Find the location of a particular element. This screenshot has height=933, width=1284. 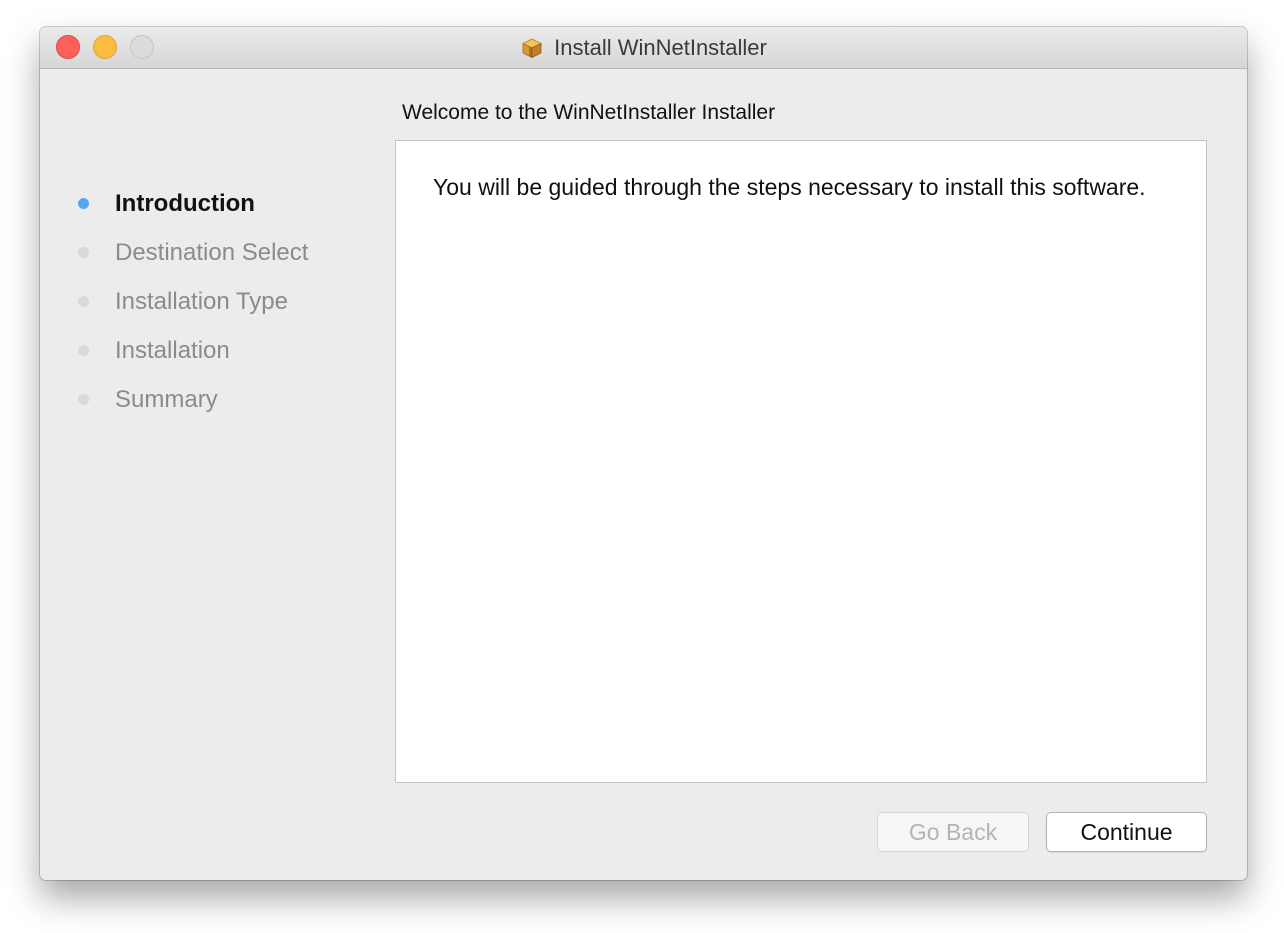

continue-button: Continue is located at coordinates (1126, 832).